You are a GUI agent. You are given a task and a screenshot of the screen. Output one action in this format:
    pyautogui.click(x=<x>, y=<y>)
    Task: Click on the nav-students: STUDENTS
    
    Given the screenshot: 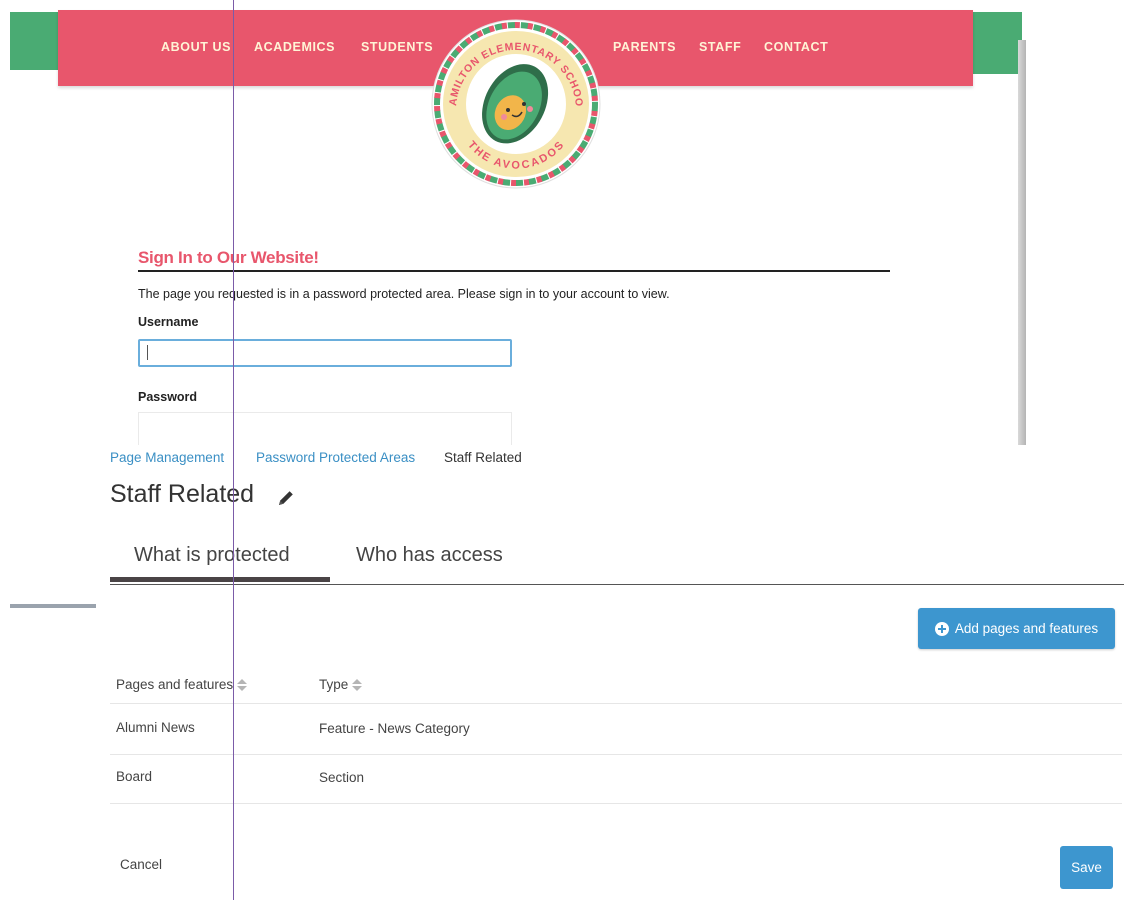 What is the action you would take?
    pyautogui.click(x=397, y=47)
    